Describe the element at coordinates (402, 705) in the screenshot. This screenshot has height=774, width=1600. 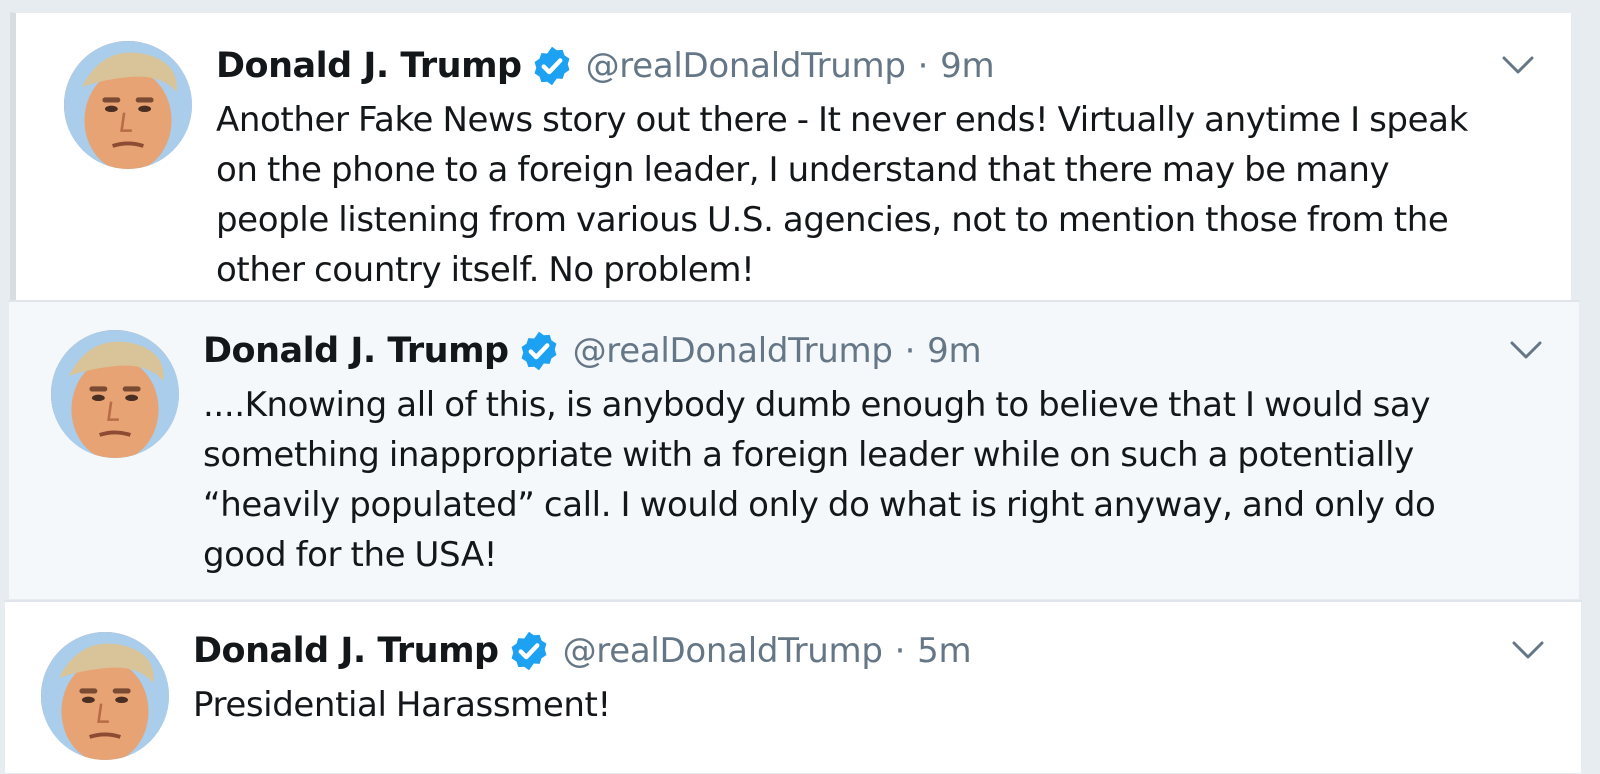
I see `tweet-text-line: Presidential Harassment!` at that location.